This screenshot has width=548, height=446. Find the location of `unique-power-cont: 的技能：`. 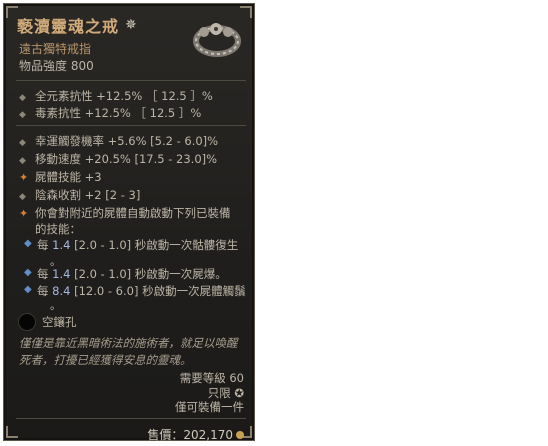

unique-power-cont: 的技能： is located at coordinates (58, 229).